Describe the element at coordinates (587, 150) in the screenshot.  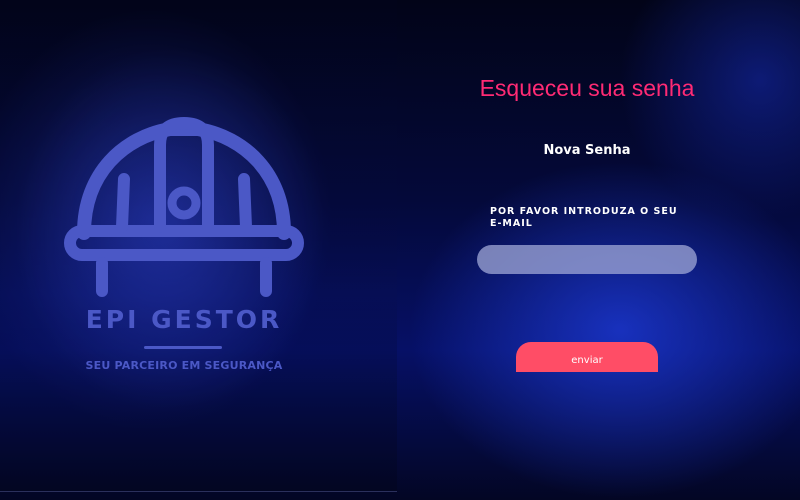
I see `form-subtitle: Nova Senha` at that location.